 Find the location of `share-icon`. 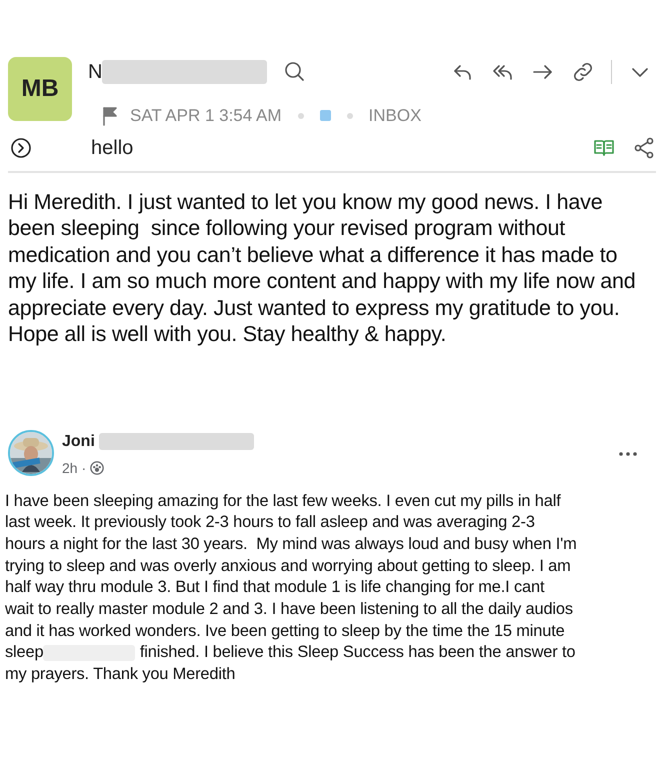

share-icon is located at coordinates (644, 148).